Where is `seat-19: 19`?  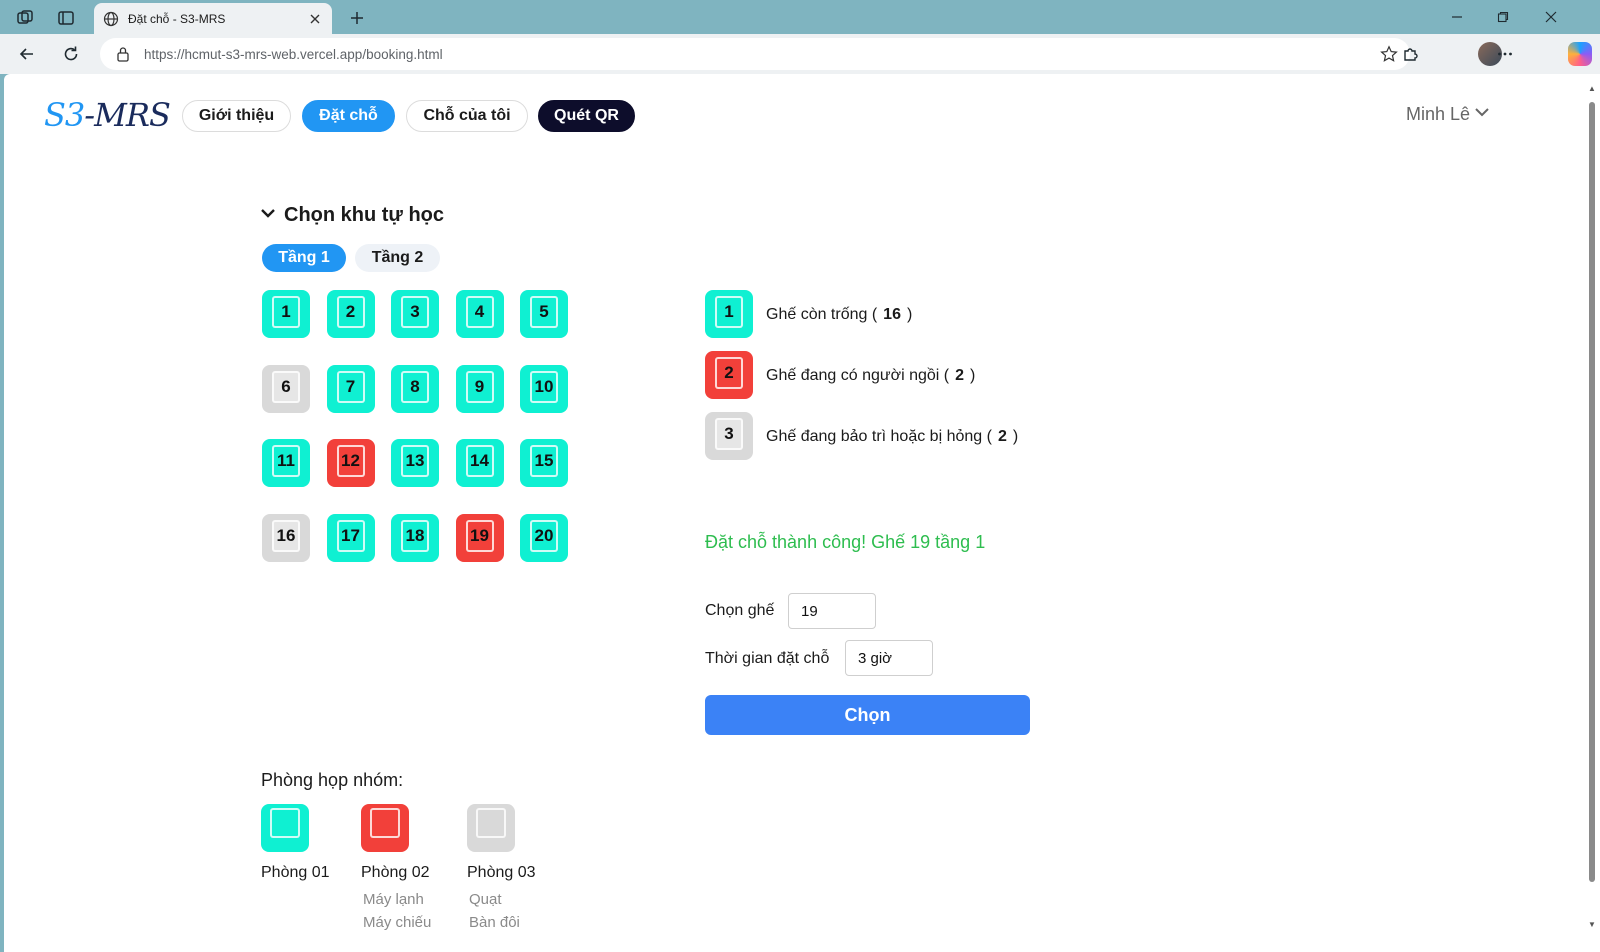 seat-19: 19 is located at coordinates (479, 537).